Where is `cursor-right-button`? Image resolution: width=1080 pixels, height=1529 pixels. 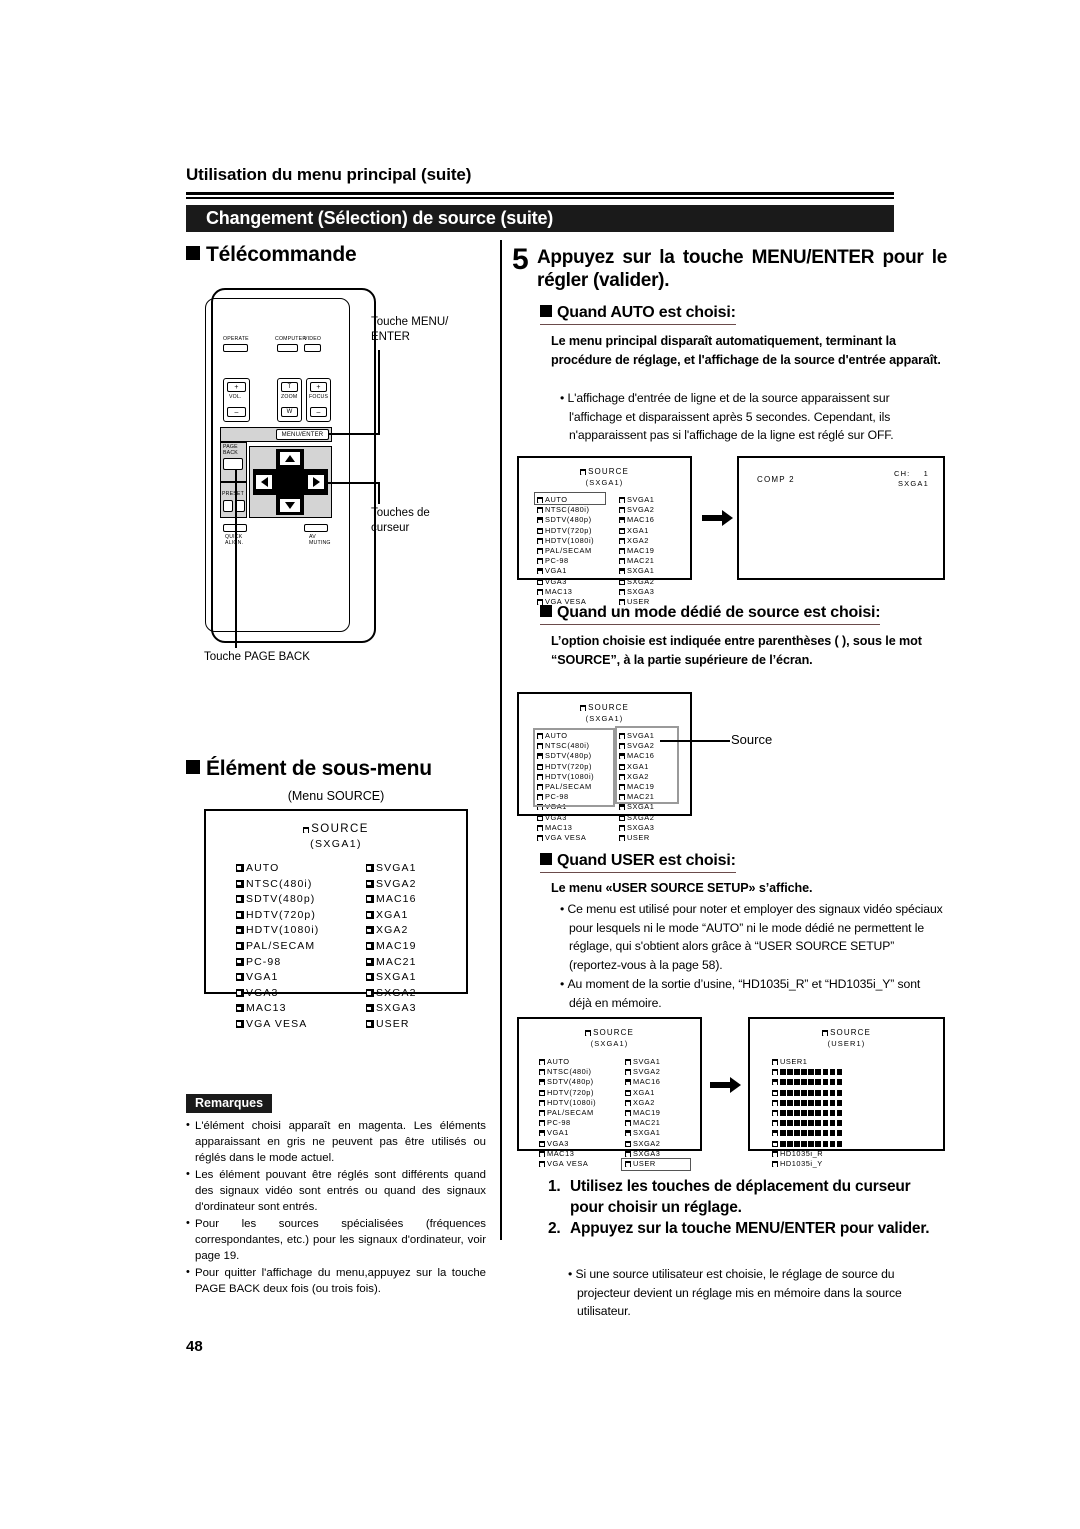
cursor-right-button is located at coordinates (316, 482).